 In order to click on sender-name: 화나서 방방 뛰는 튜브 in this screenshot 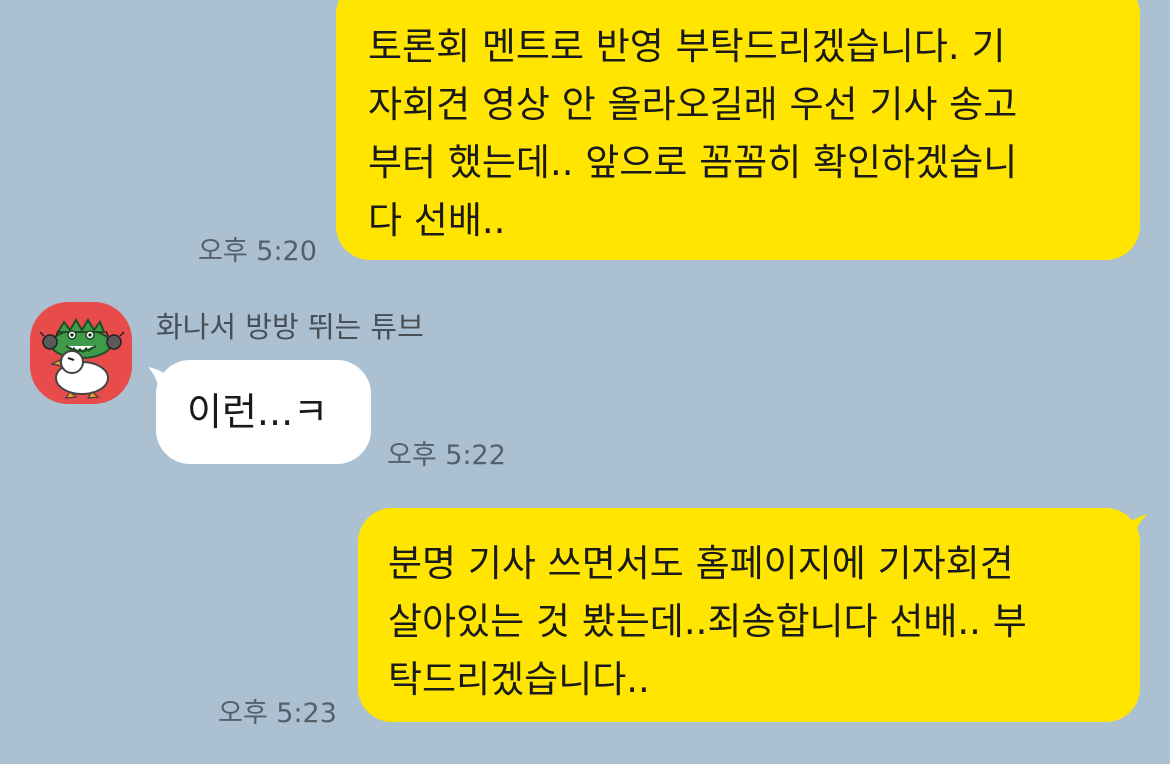, I will do `click(290, 327)`.